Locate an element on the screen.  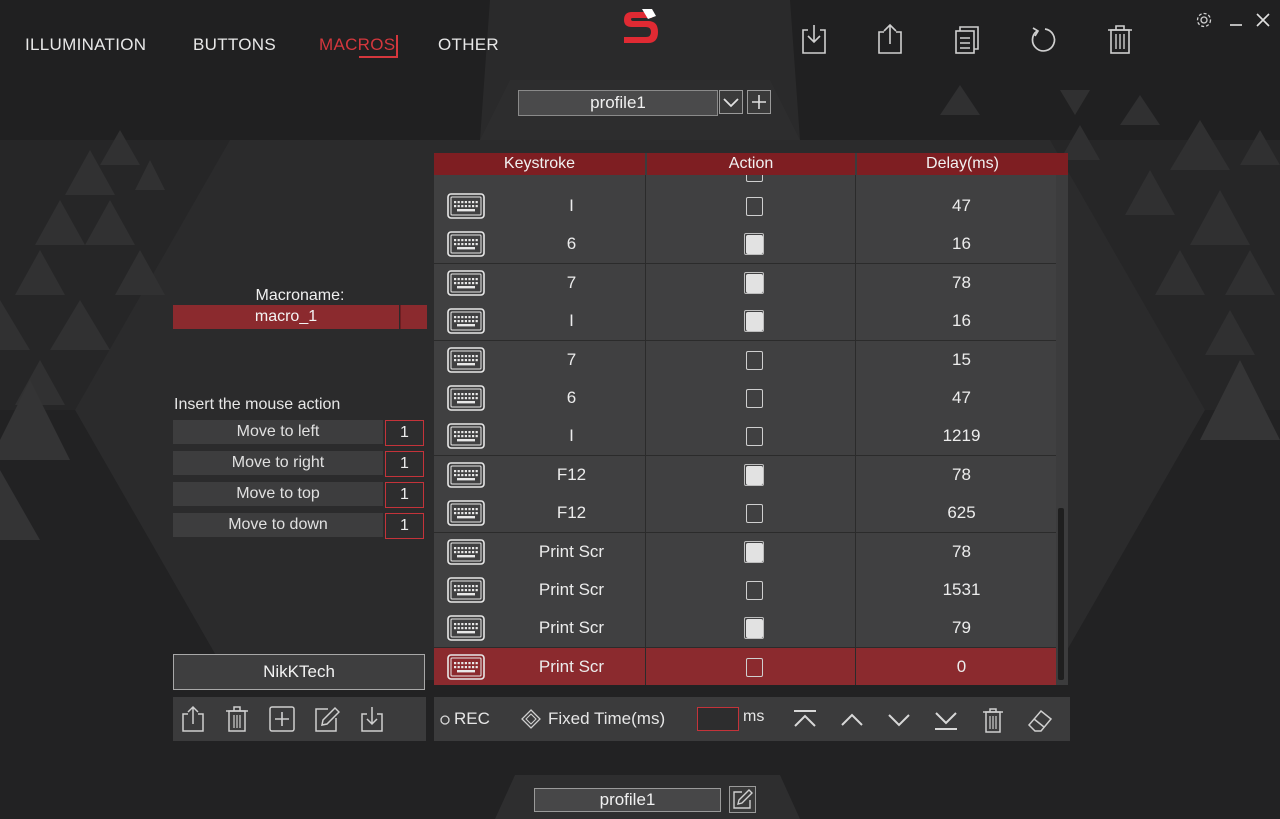
table-row: I 16 is located at coordinates (745, 322).